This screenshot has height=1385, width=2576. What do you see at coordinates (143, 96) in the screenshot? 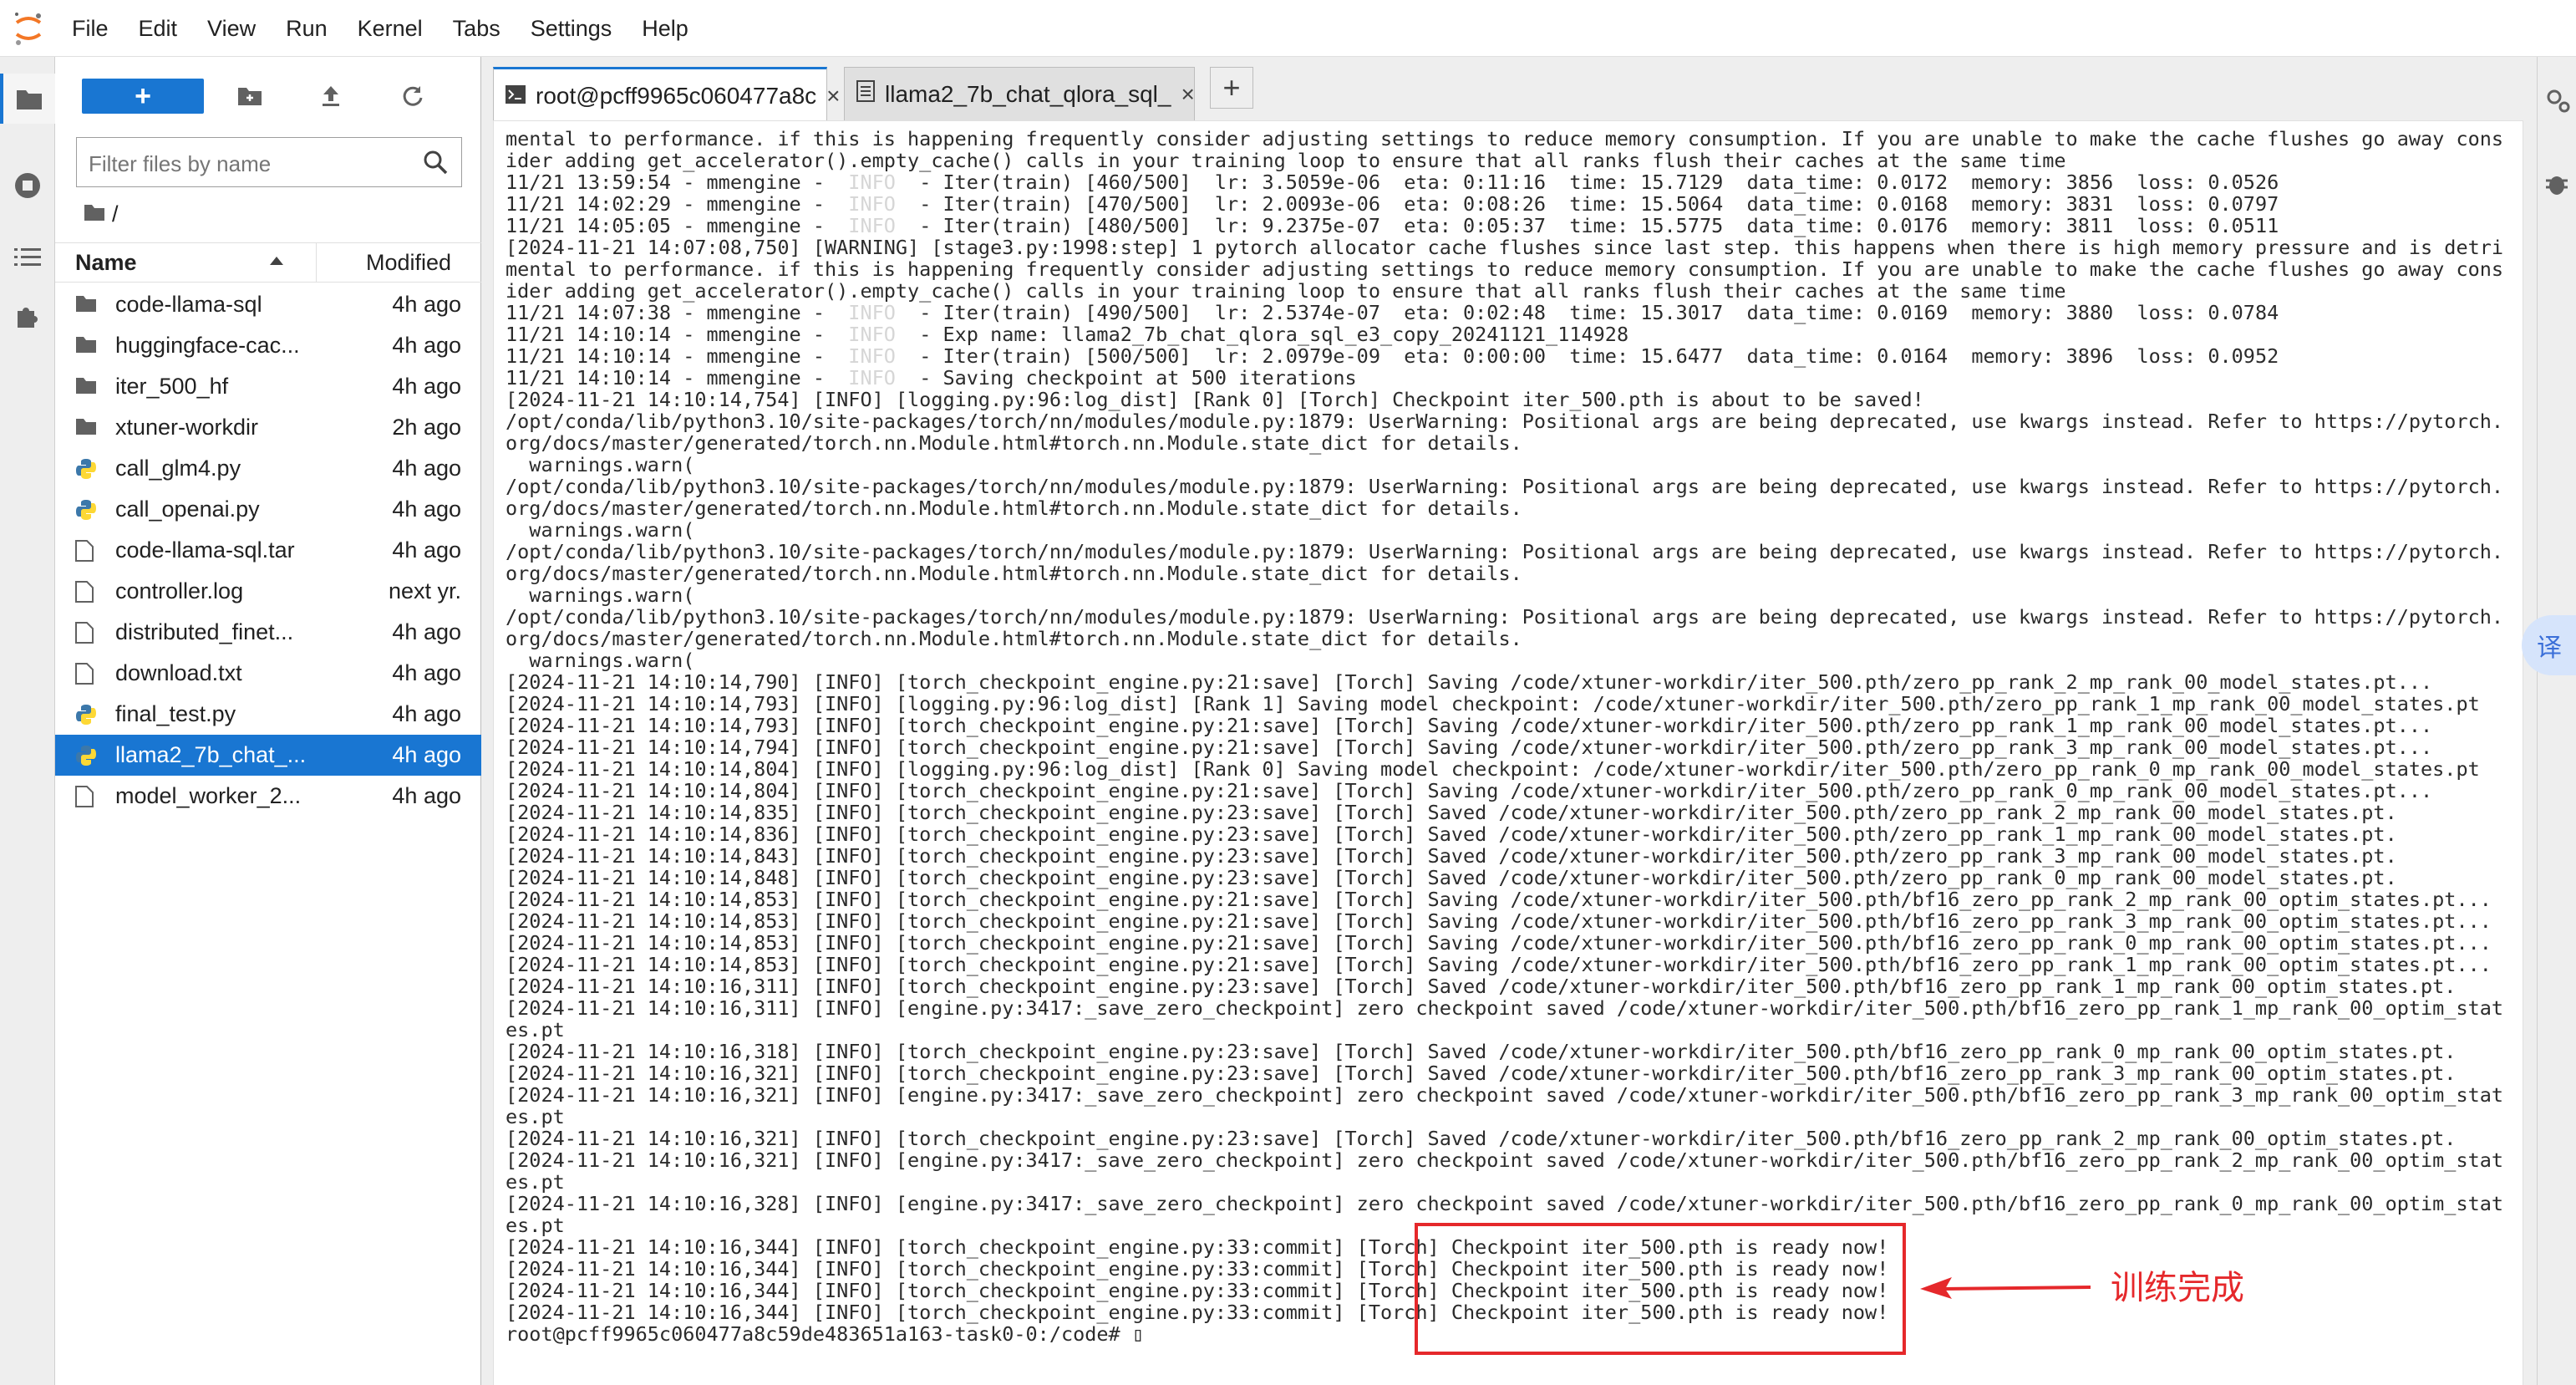
I see `new-launcher-button: +` at bounding box center [143, 96].